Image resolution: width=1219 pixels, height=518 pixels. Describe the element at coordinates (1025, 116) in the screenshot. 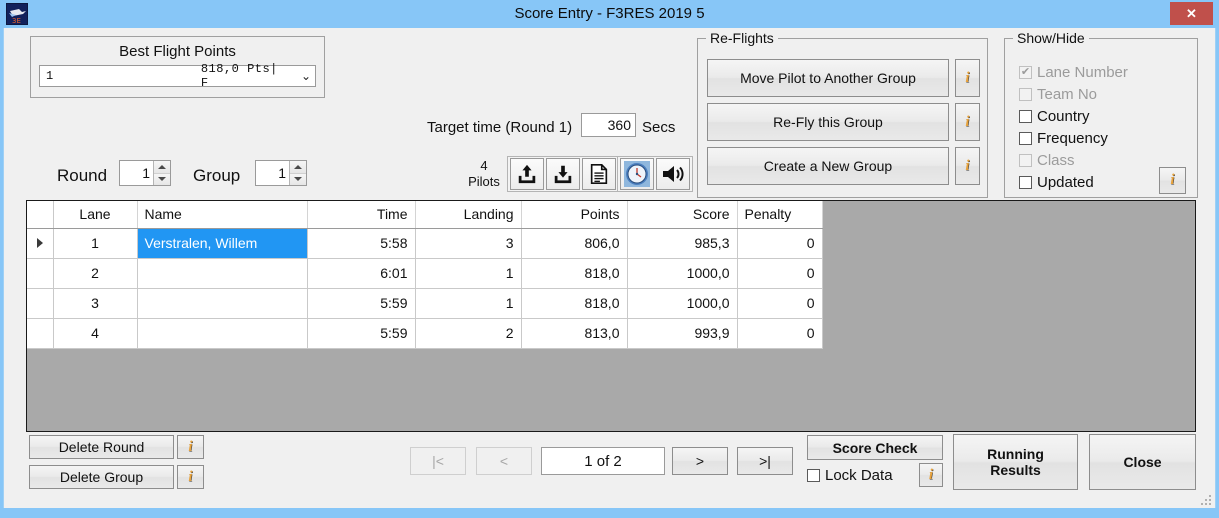

I see `checkbox-country-box` at that location.